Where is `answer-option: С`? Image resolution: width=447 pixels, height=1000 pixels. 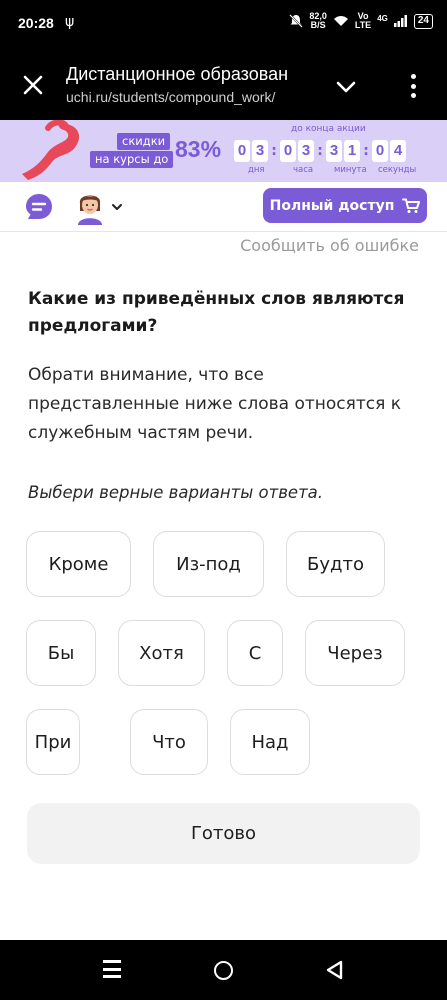
answer-option: С is located at coordinates (255, 653).